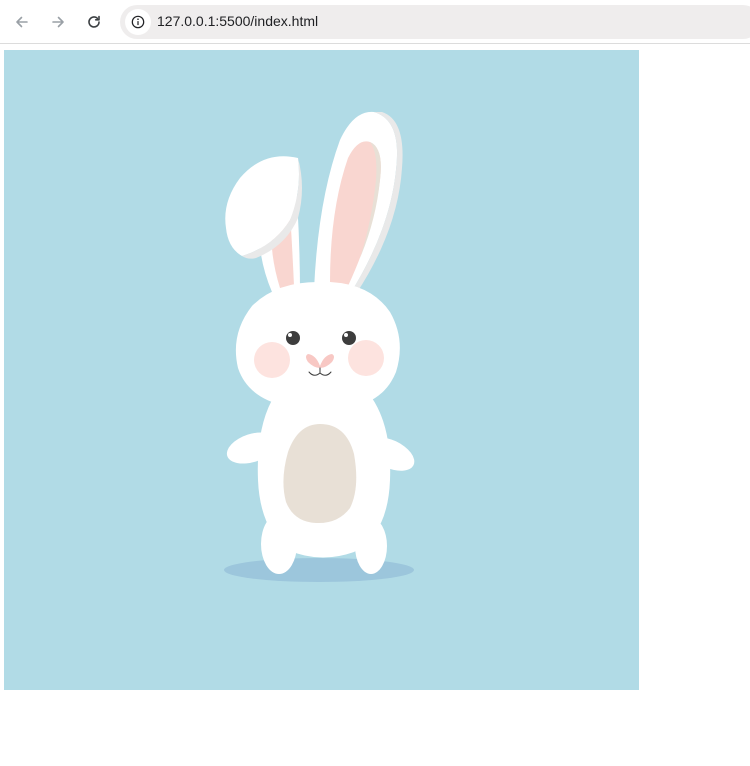 Image resolution: width=750 pixels, height=766 pixels. What do you see at coordinates (435, 22) in the screenshot?
I see `address-bar: 127.0.0.1:5500/index.html` at bounding box center [435, 22].